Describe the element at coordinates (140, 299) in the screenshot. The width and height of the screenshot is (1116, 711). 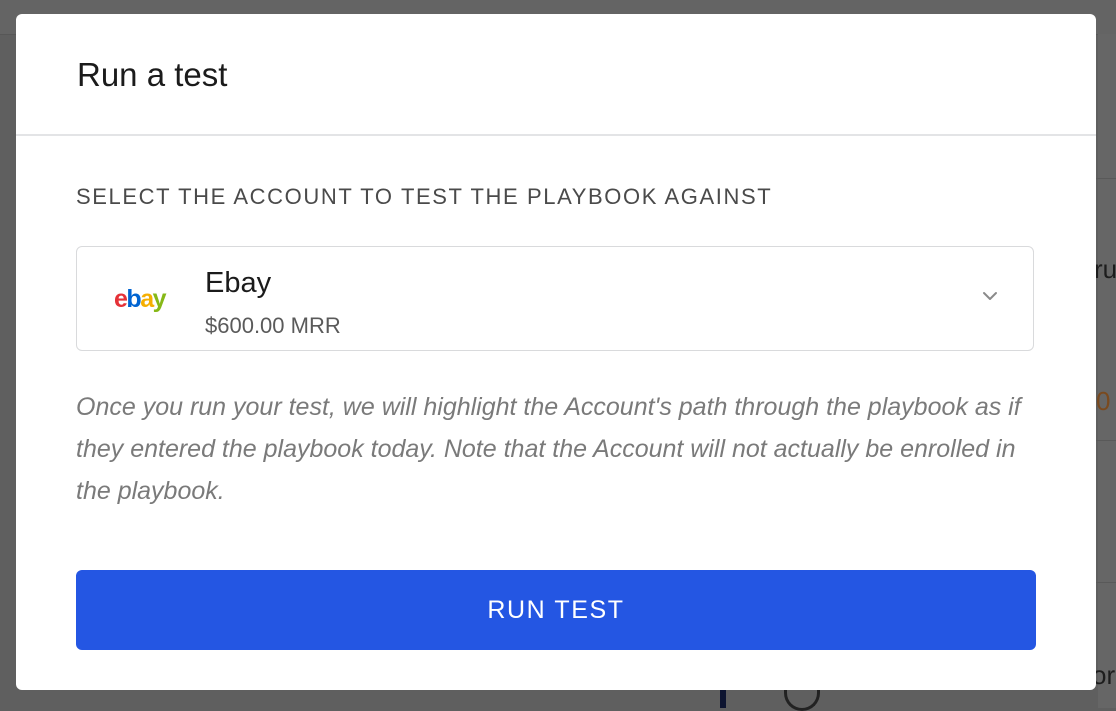
I see `ebay-logo: ebay` at that location.